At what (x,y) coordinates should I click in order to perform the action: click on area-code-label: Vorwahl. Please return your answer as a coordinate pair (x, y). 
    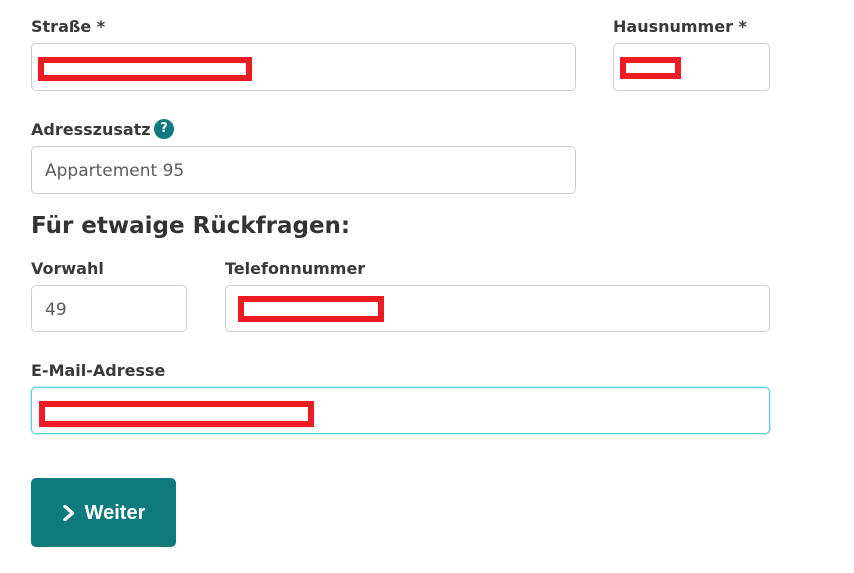
    Looking at the image, I should click on (67, 268).